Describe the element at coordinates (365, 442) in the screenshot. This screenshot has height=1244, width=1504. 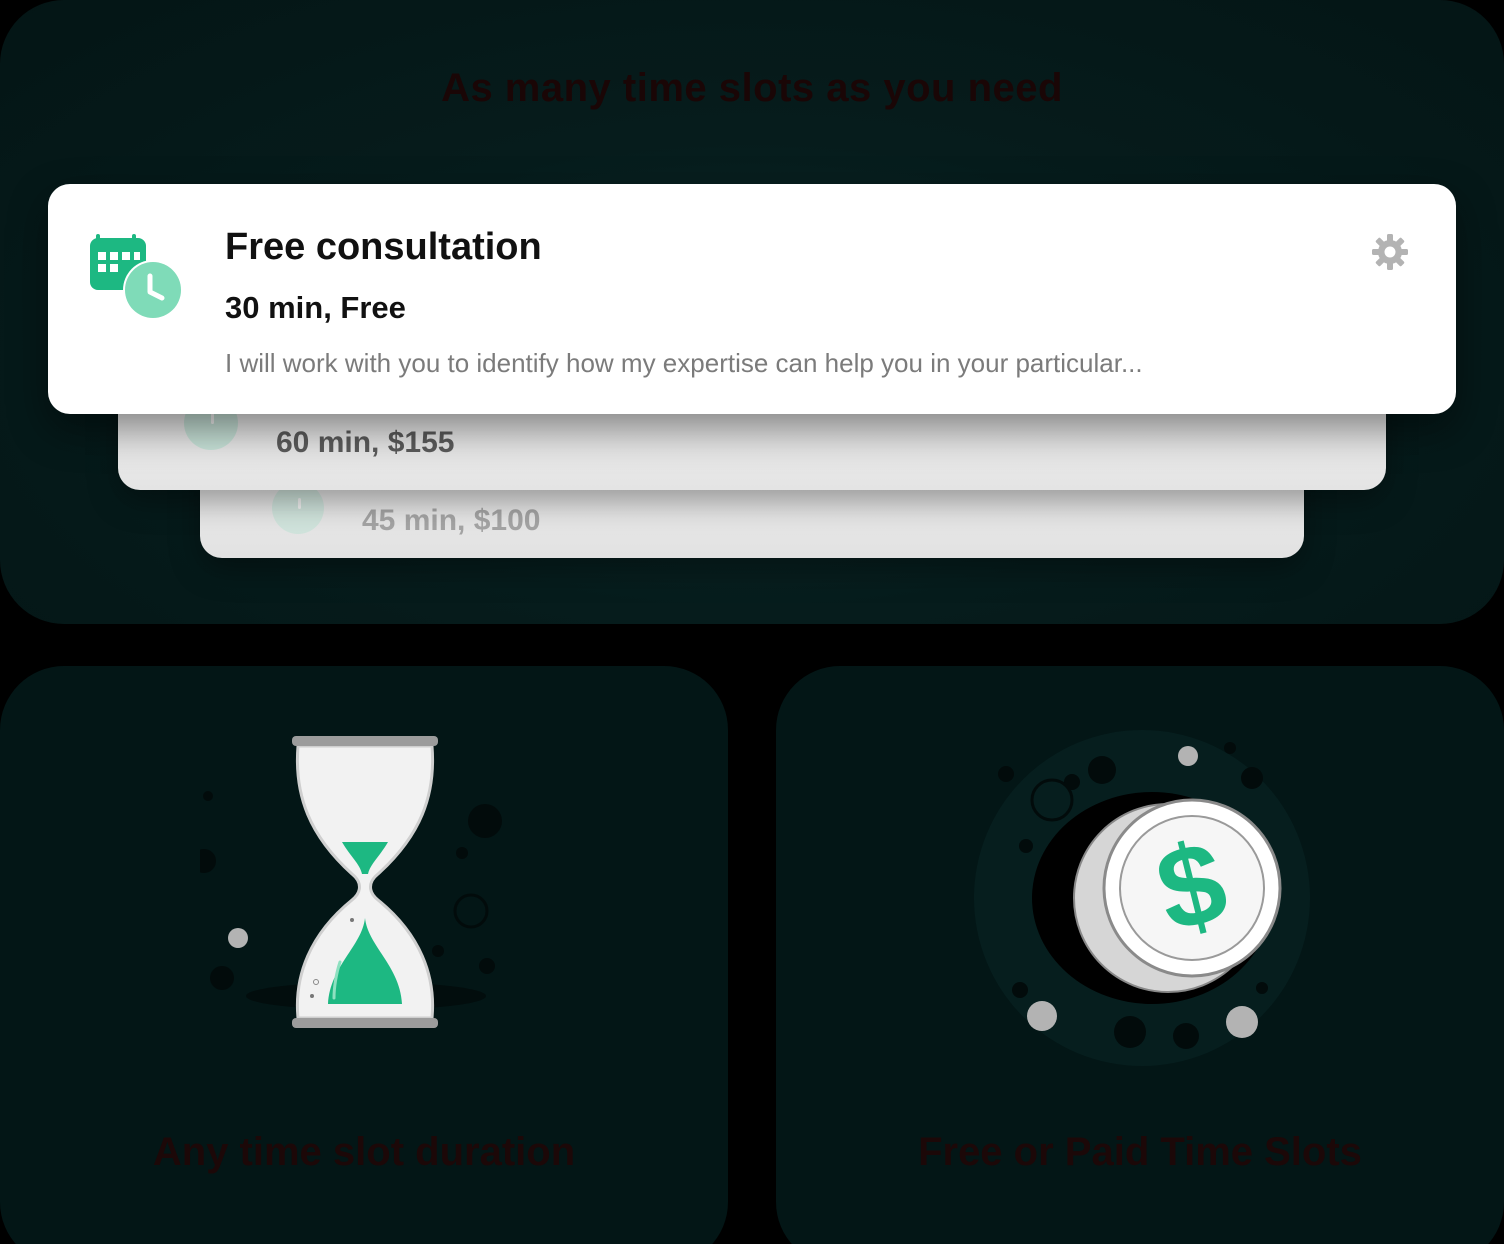
I see `slot-price: 60 min, $155` at that location.